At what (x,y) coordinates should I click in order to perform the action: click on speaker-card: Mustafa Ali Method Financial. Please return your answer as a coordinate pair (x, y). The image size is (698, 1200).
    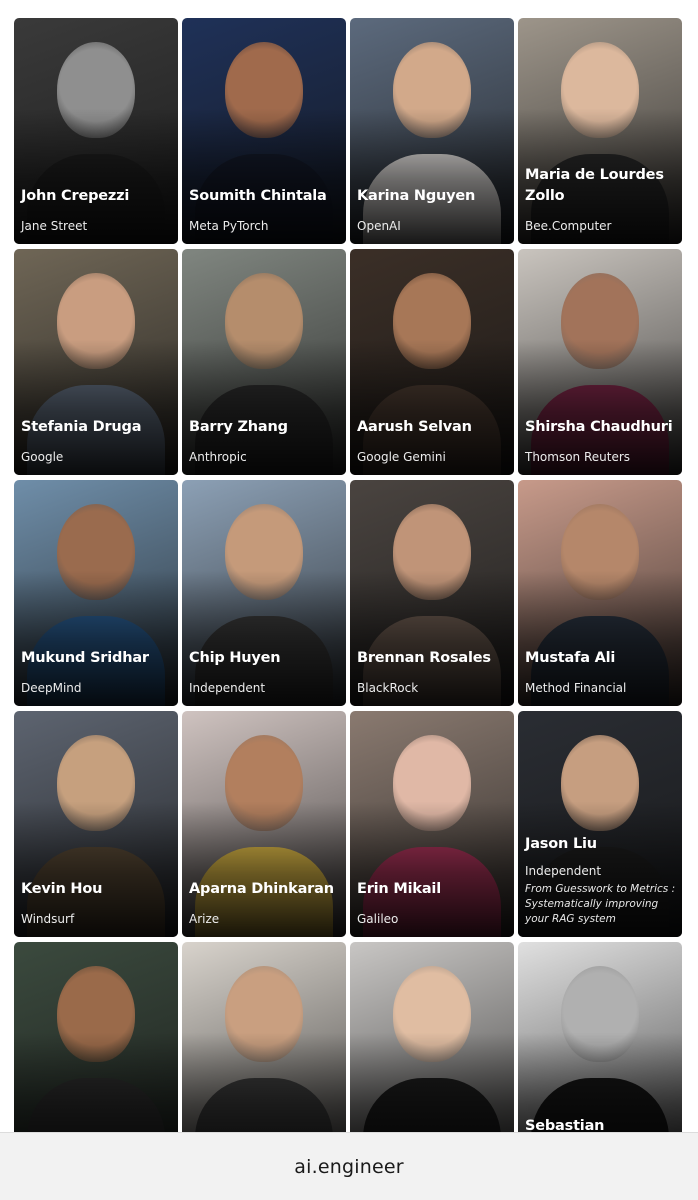
    Looking at the image, I should click on (600, 593).